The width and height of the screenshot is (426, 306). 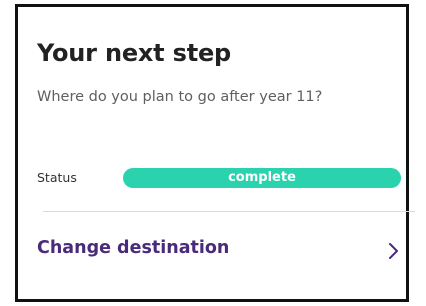 What do you see at coordinates (393, 251) in the screenshot?
I see `chevron-right-icon` at bounding box center [393, 251].